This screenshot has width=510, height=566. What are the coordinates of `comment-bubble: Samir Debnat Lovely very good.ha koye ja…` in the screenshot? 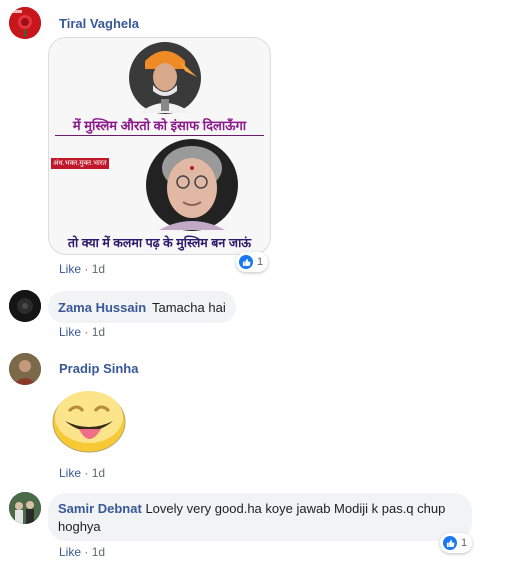 It's located at (260, 517).